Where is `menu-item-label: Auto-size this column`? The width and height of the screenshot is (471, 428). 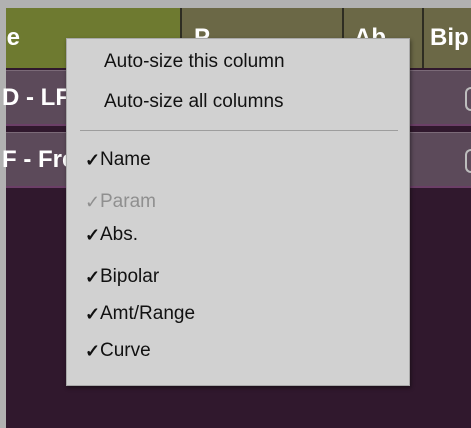 menu-item-label: Auto-size this column is located at coordinates (194, 61).